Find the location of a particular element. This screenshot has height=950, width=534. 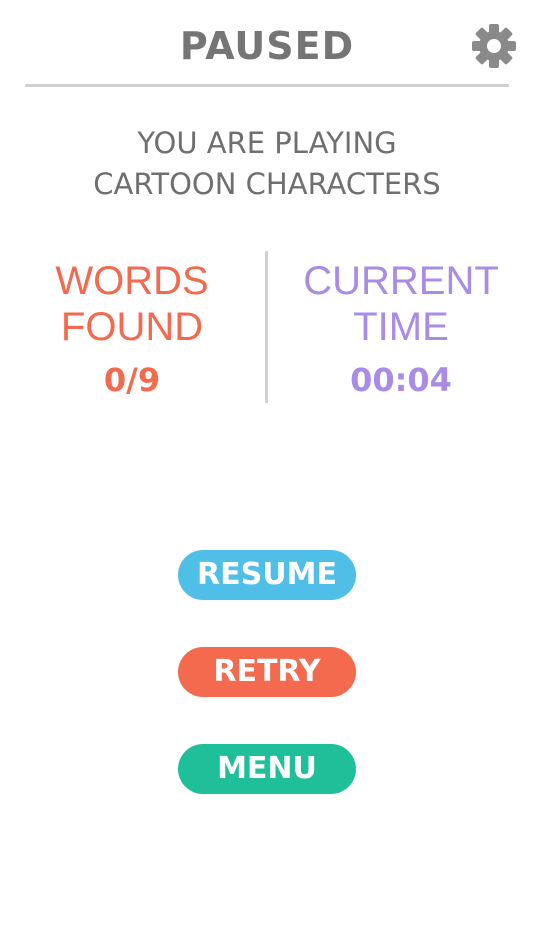

current-time-value: 00:04 is located at coordinates (401, 380).